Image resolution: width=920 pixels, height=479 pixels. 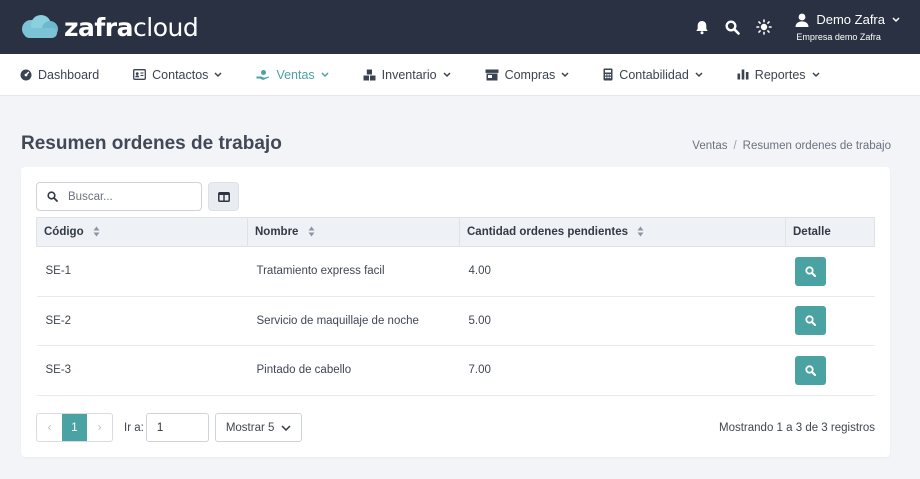 What do you see at coordinates (527, 75) in the screenshot?
I see `nav-compras: Compras` at bounding box center [527, 75].